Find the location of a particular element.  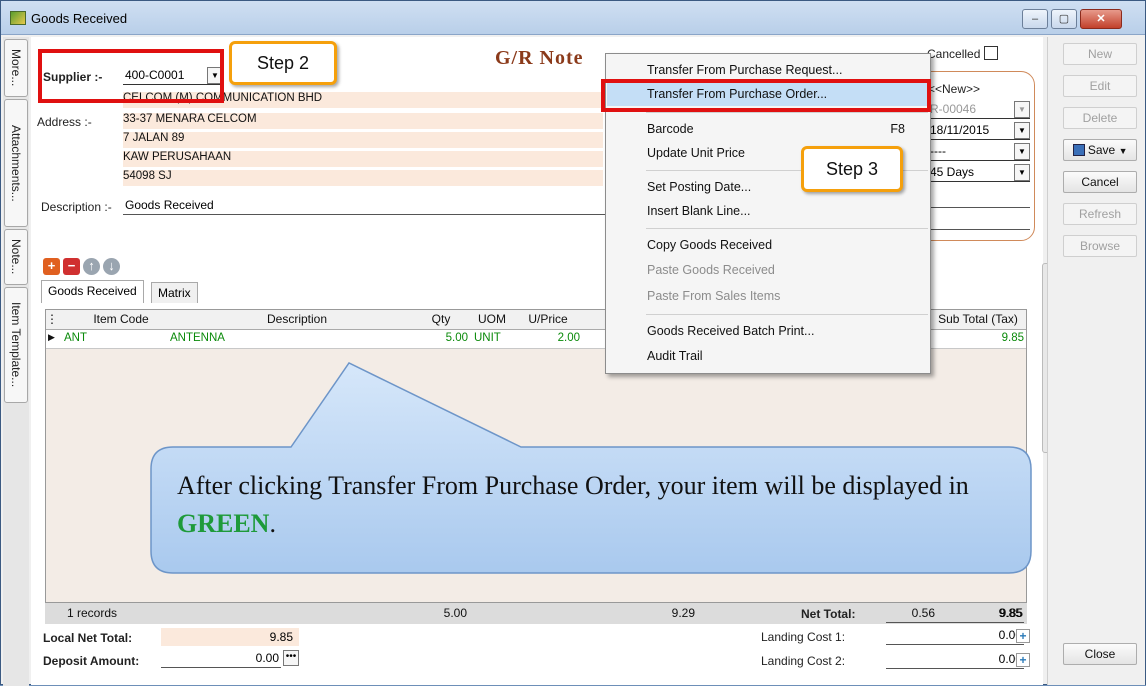

callout-text-suffix: . is located at coordinates (272, 523).